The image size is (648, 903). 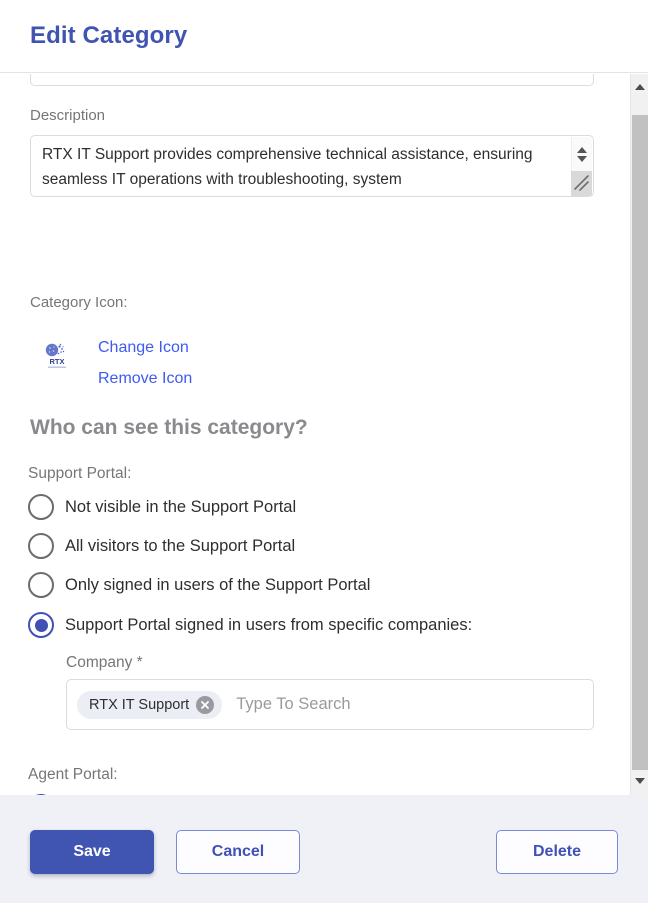 What do you see at coordinates (80, 473) in the screenshot?
I see `support-portal-label: Support Portal:` at bounding box center [80, 473].